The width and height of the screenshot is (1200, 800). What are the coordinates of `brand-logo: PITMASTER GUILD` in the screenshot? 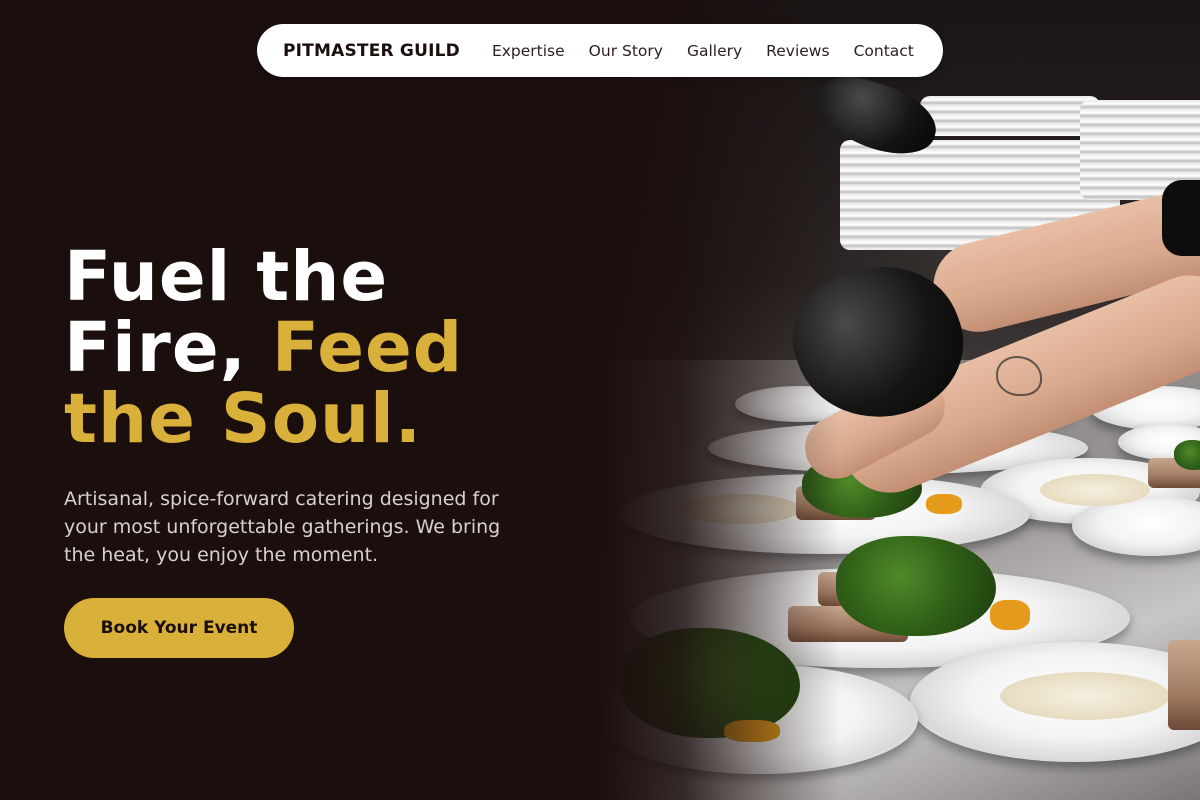 It's located at (371, 51).